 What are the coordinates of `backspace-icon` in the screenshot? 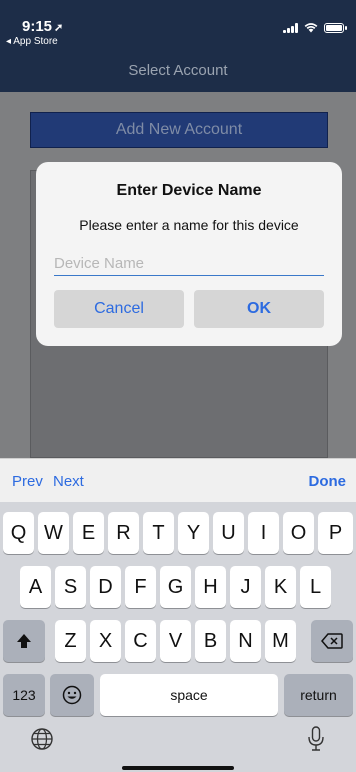 It's located at (332, 641).